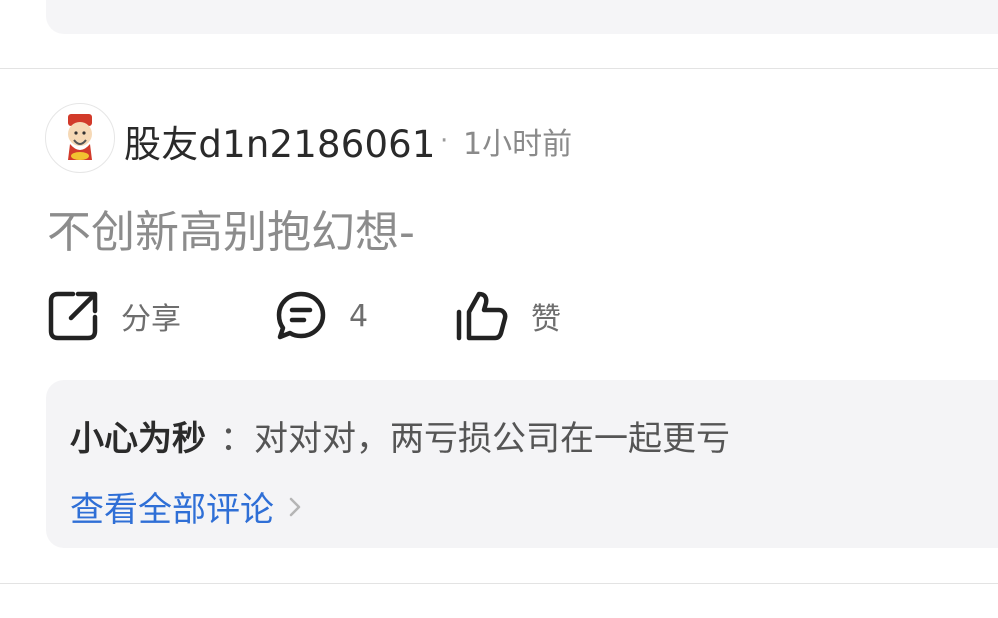 The height and width of the screenshot is (618, 998). Describe the element at coordinates (546, 319) in the screenshot. I see `like-label: 赞` at that location.